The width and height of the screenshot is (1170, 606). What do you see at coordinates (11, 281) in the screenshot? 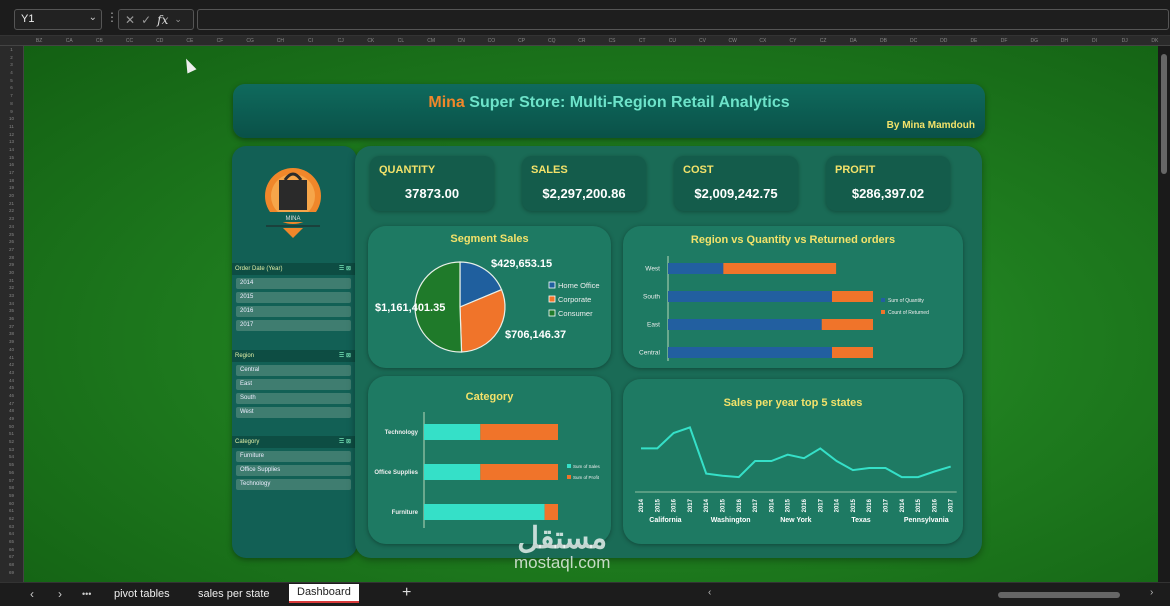
I see `row-header: 31` at bounding box center [11, 281].